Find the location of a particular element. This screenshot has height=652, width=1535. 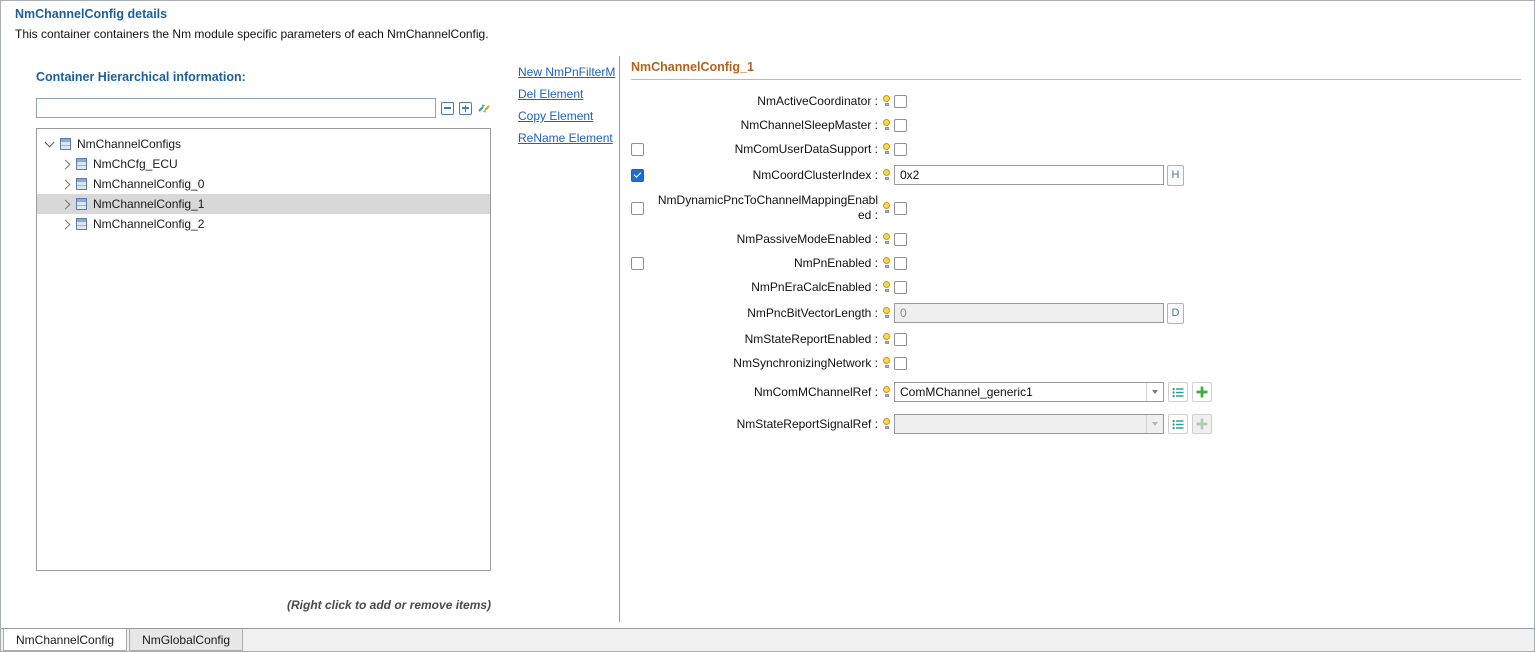

tree-node-nmchannelconfig-1: NmChannelConfig_1 is located at coordinates (263, 204).